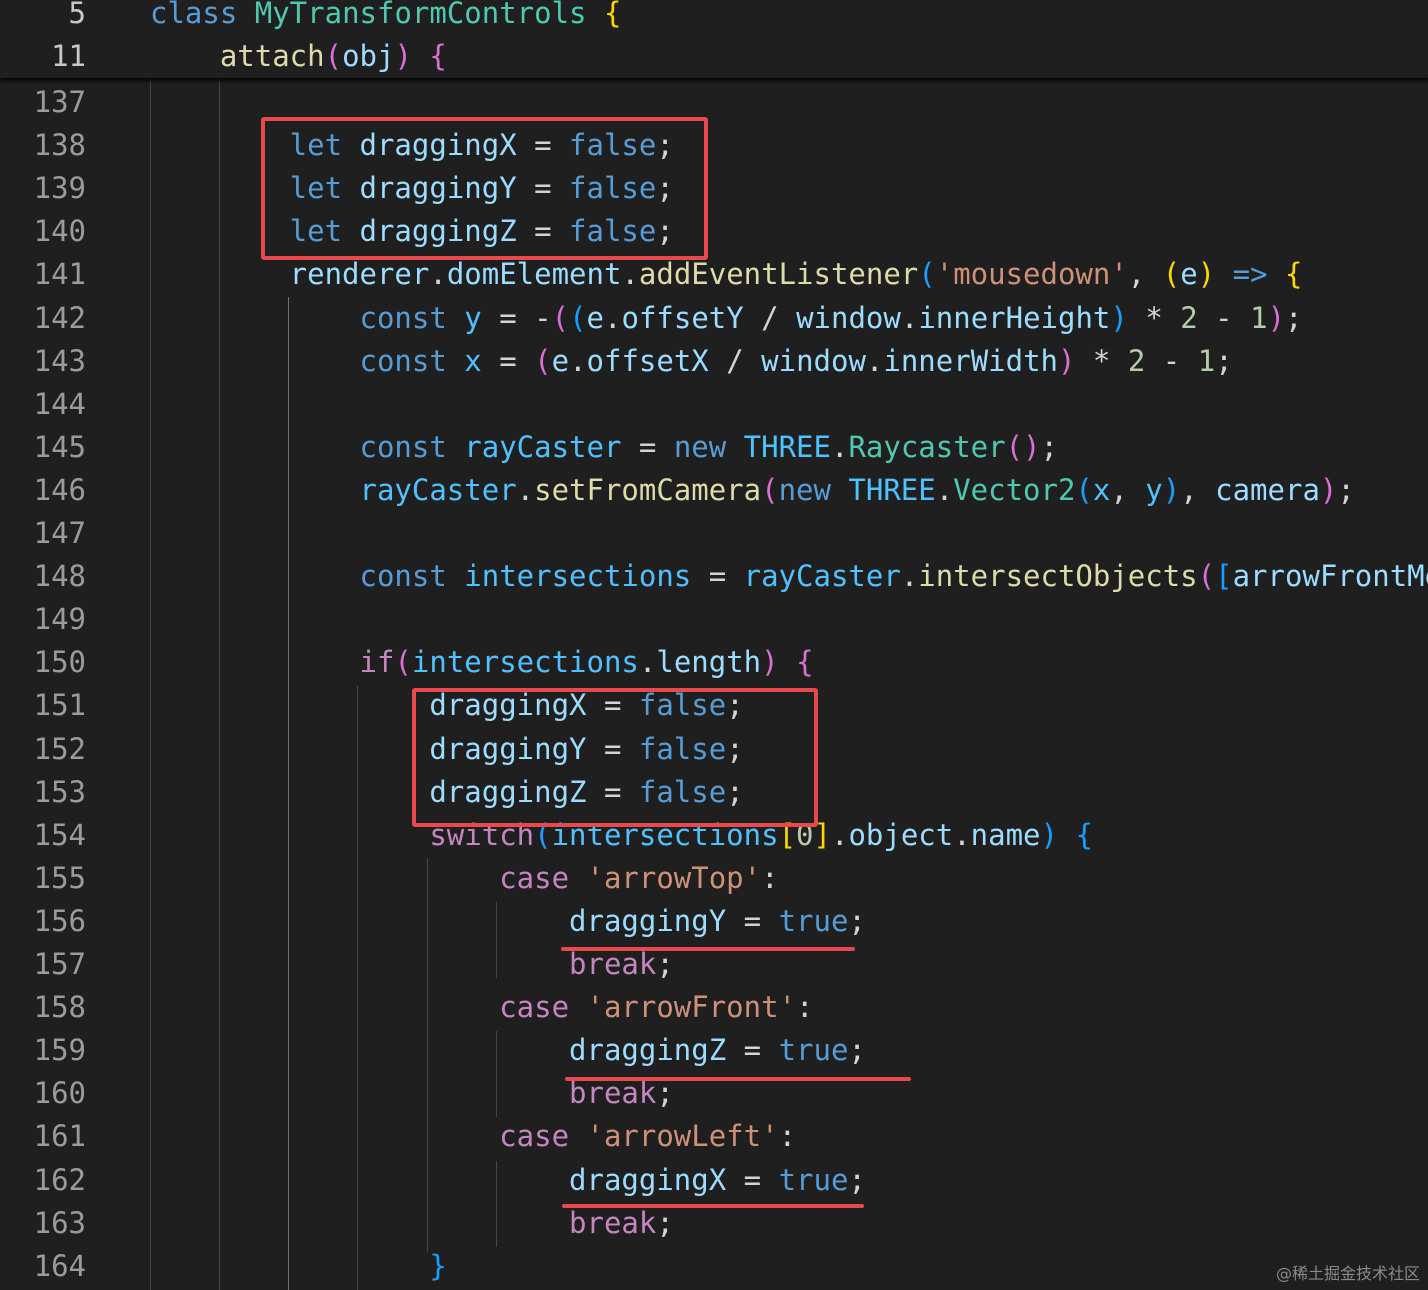  I want to click on indent-guide-active, so click(288, 793).